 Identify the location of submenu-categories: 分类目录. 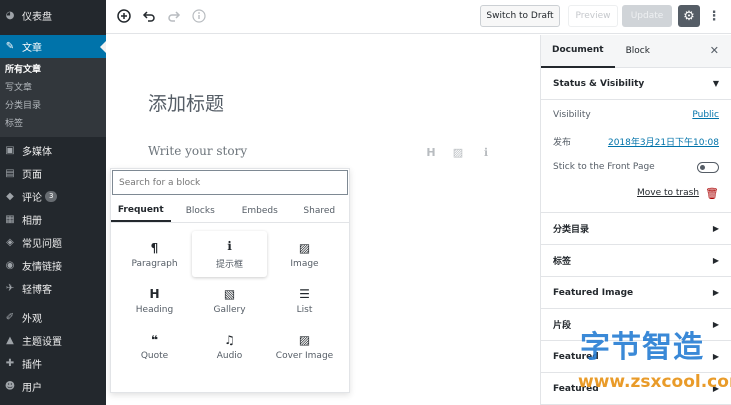
(53, 106).